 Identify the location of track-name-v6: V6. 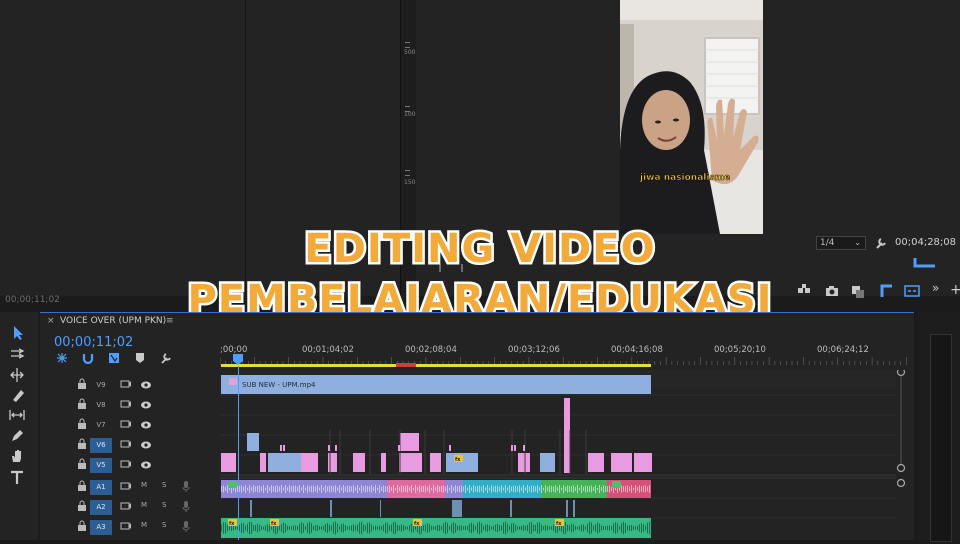
(101, 445).